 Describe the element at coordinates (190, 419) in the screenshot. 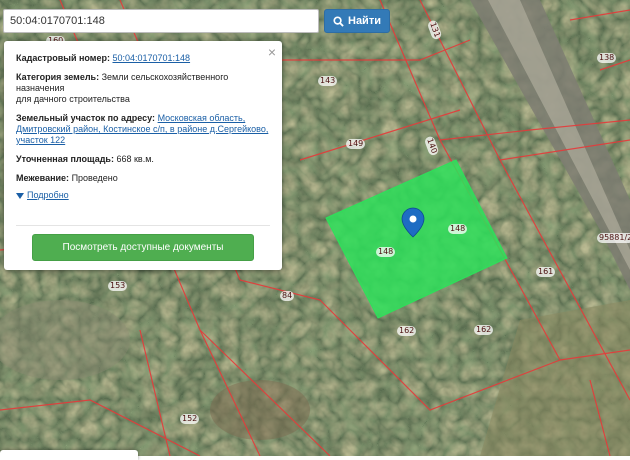

I see `plot-label: 152` at that location.